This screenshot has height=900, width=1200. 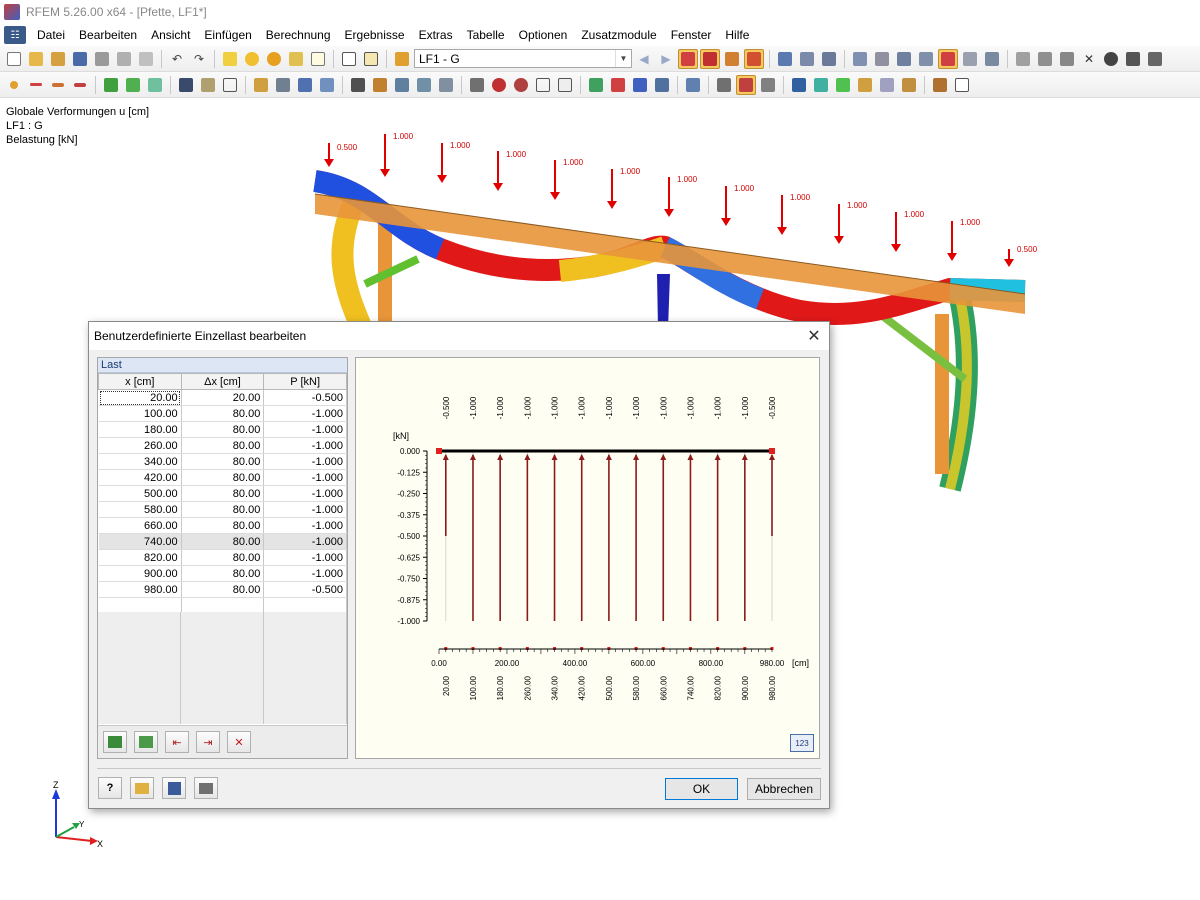 I want to click on workplane-icon, so click(x=992, y=59).